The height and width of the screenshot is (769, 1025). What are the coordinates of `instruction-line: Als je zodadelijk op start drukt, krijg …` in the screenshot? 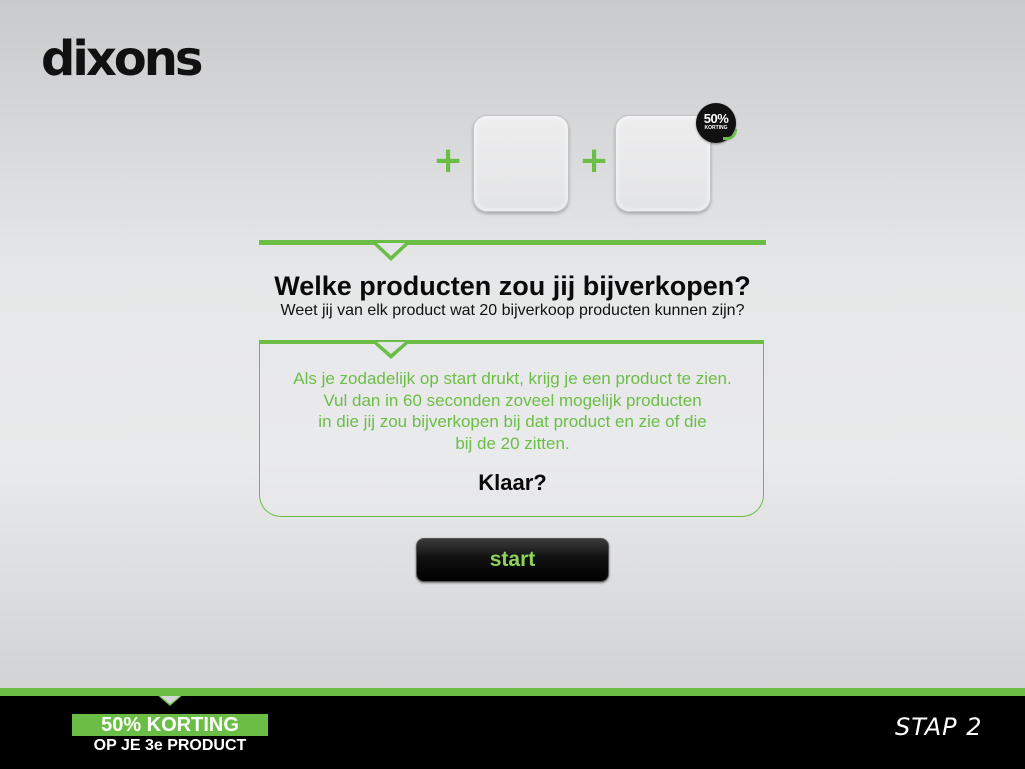 It's located at (512, 378).